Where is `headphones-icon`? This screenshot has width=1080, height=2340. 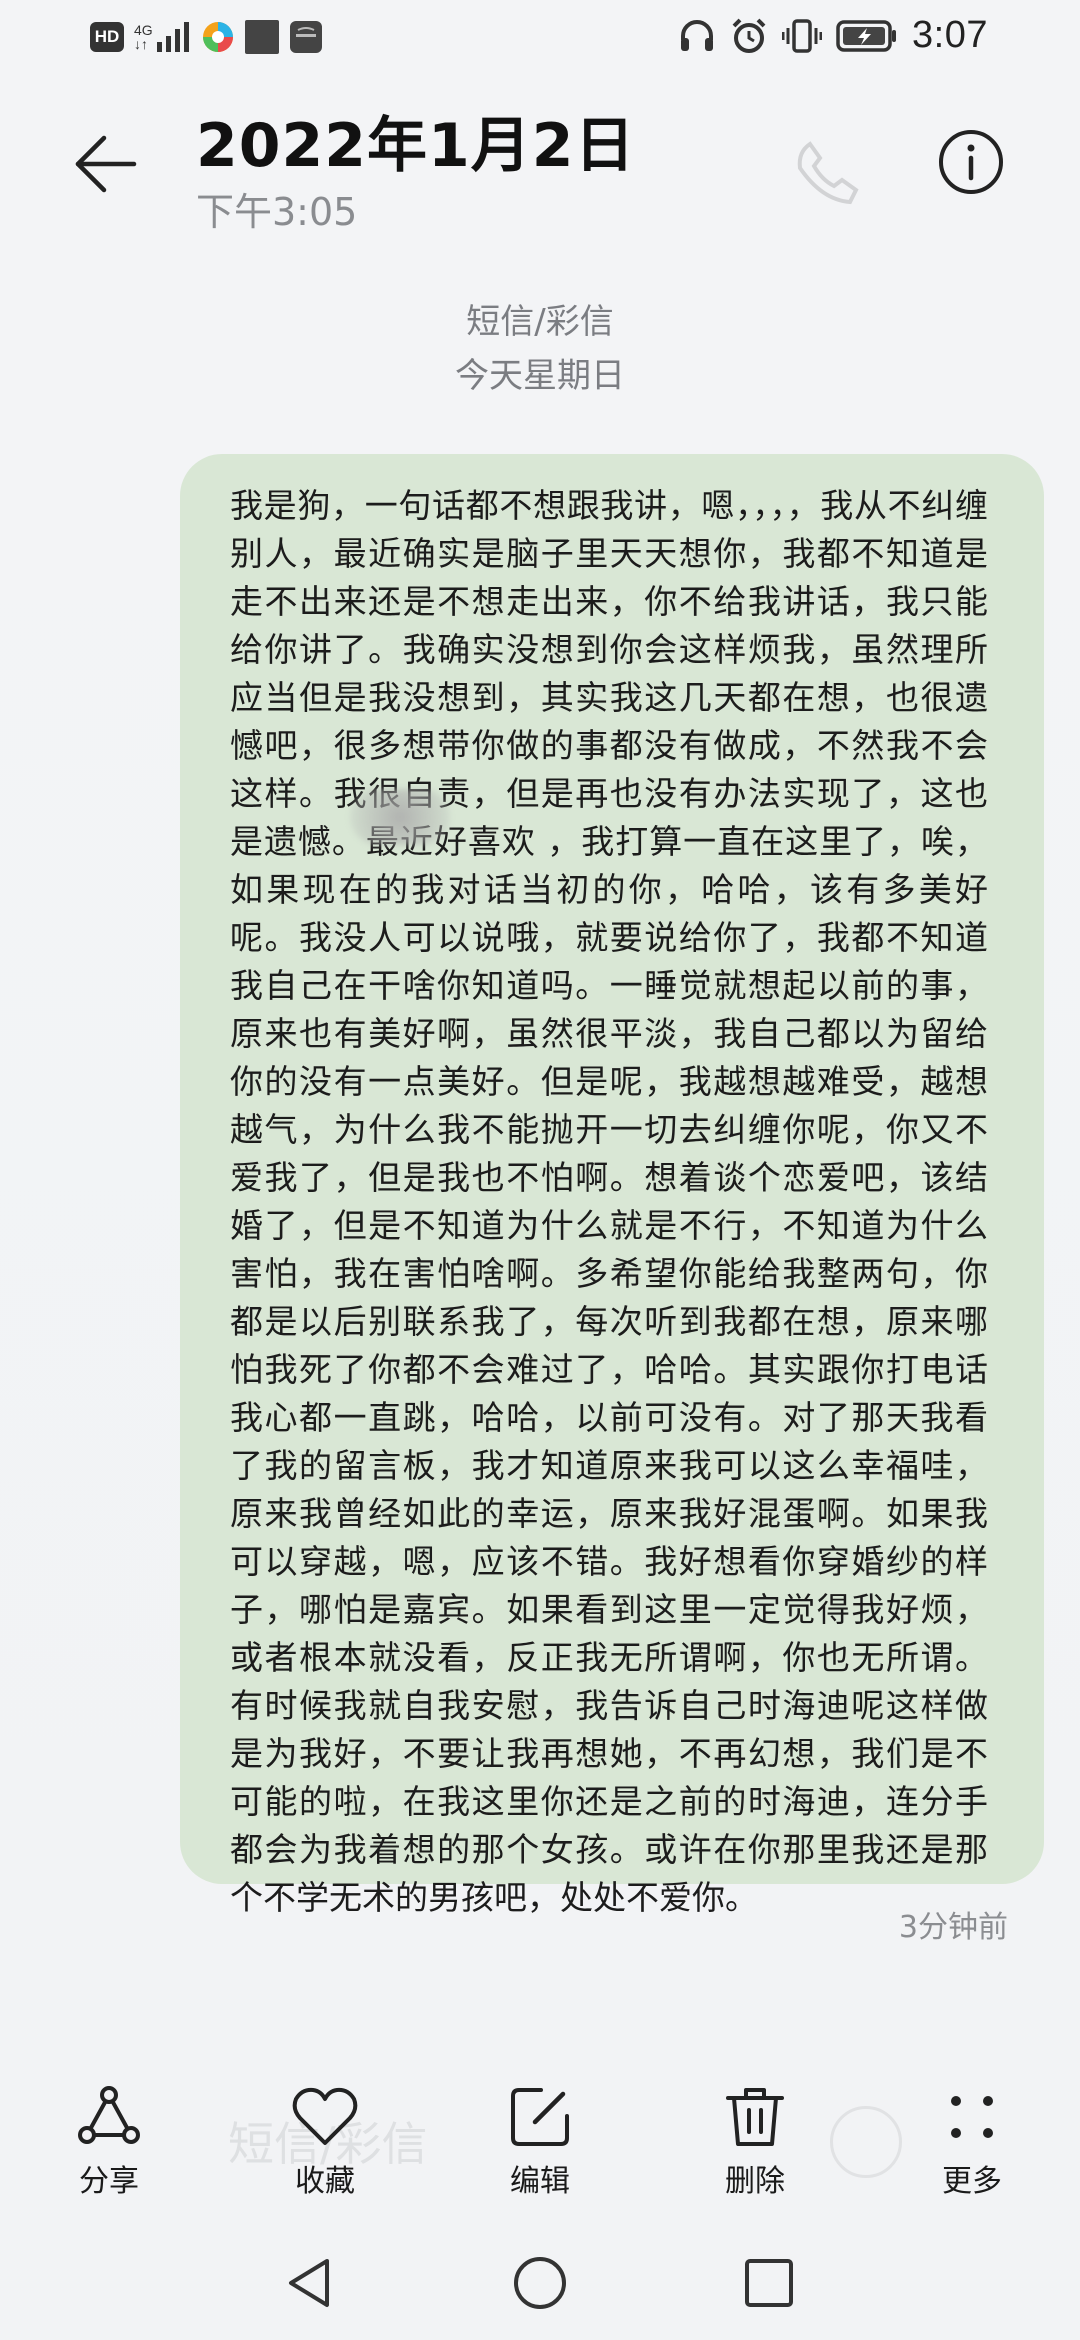
headphones-icon is located at coordinates (697, 35).